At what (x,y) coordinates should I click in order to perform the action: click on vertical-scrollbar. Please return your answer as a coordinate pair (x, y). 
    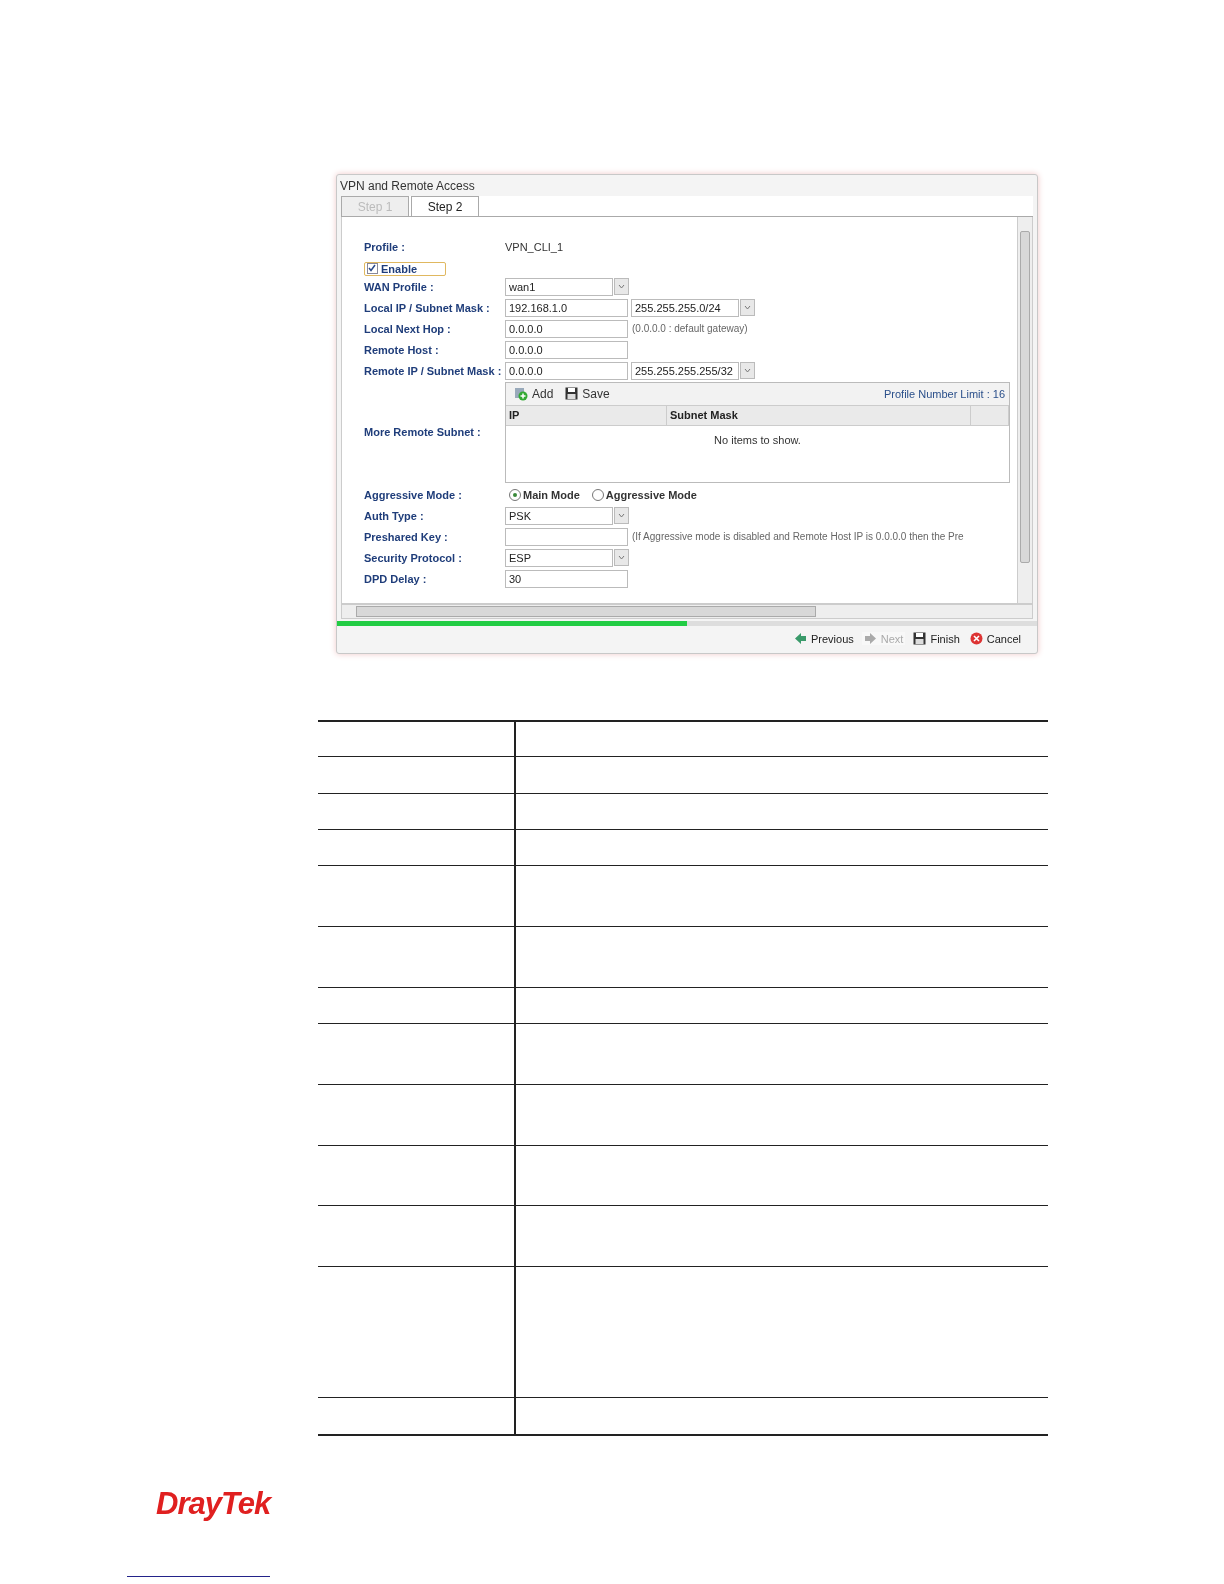
    Looking at the image, I should click on (1024, 410).